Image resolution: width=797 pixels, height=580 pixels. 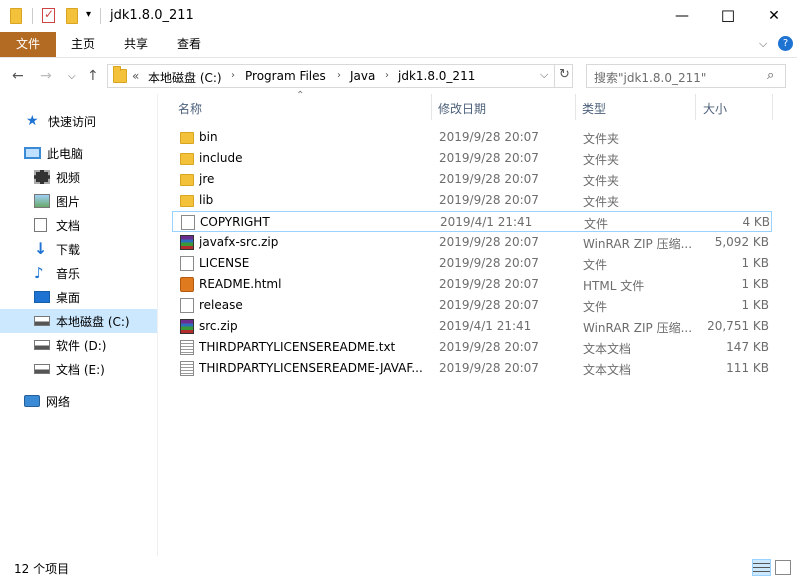 I want to click on file-name: include, so click(x=221, y=158).